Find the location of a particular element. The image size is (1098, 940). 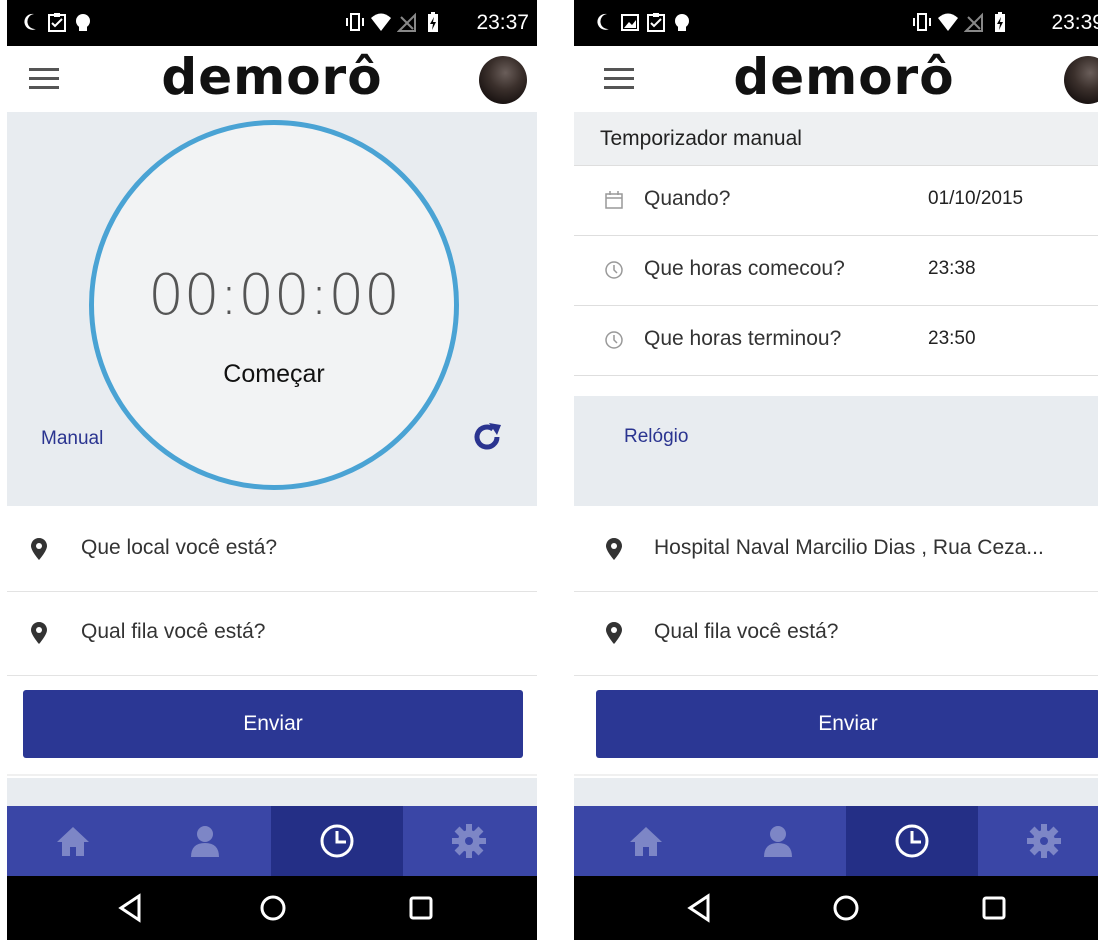

start-button: Começar is located at coordinates (274, 374).